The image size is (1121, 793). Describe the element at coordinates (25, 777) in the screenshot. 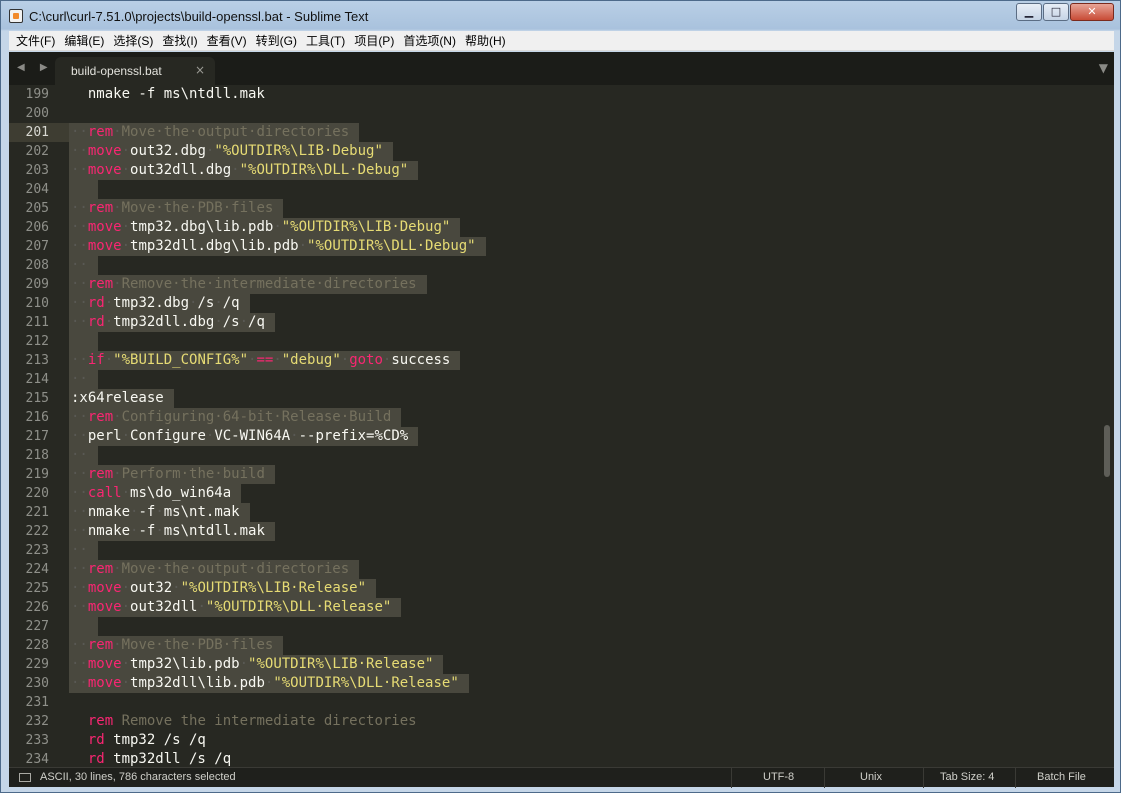

I see `panel-toggle-icon` at that location.